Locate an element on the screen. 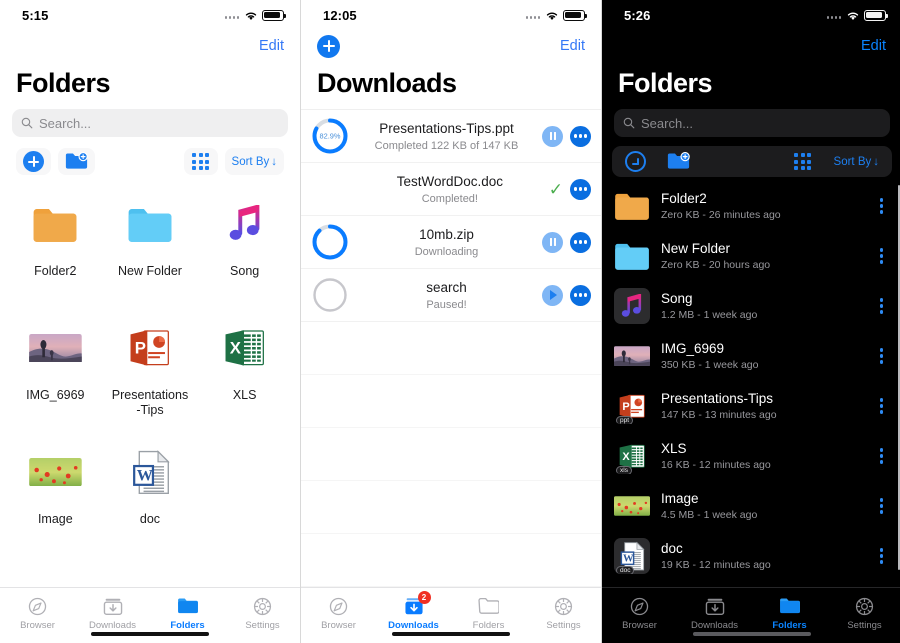  folder-item-label: Image is located at coordinates (55, 519).